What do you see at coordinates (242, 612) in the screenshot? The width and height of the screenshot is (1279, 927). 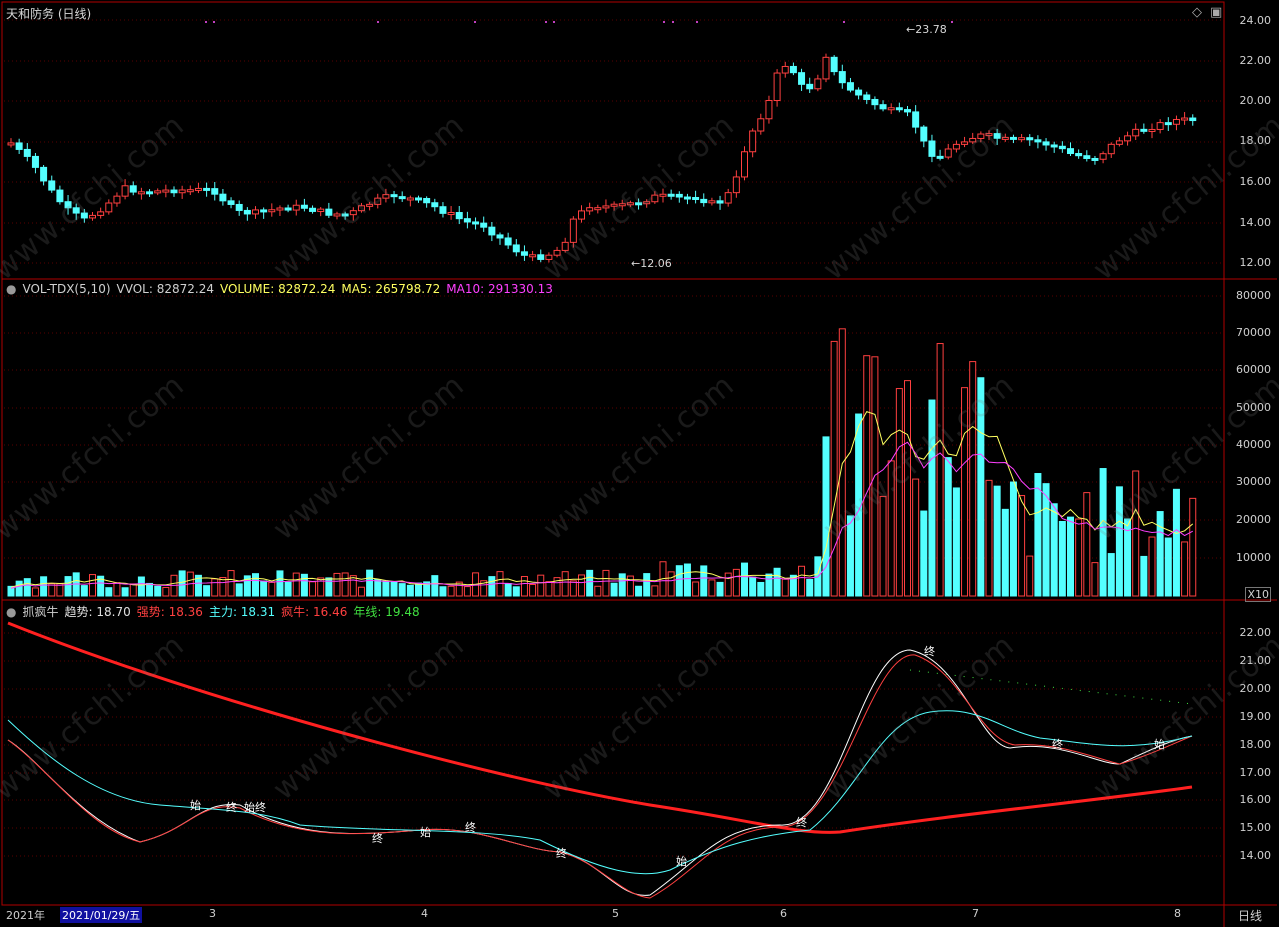 I see `main-value: 主力: 18.31` at bounding box center [242, 612].